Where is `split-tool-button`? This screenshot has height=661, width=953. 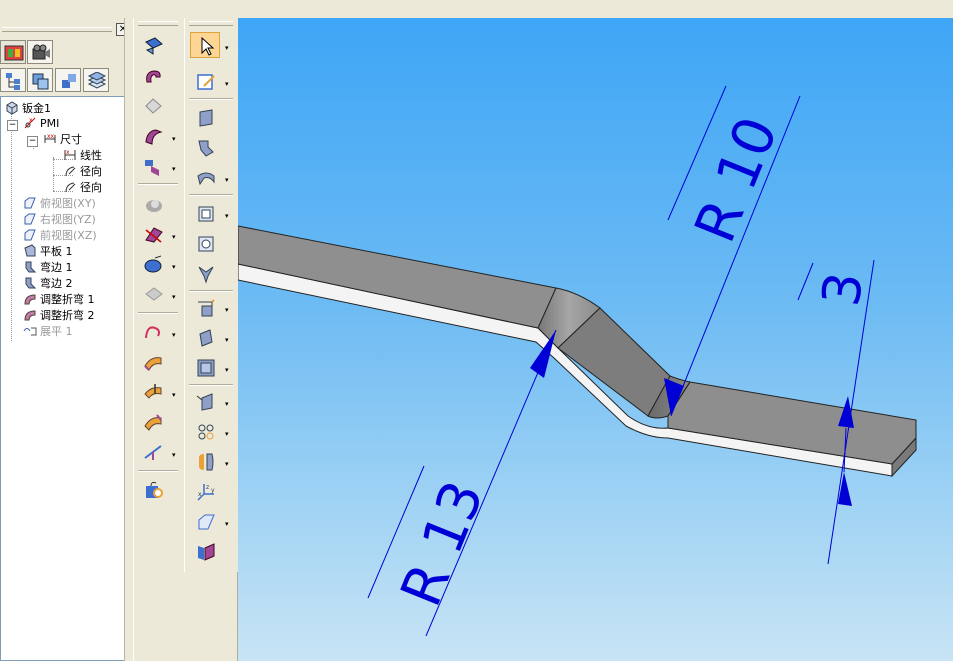 split-tool-button is located at coordinates (205, 461).